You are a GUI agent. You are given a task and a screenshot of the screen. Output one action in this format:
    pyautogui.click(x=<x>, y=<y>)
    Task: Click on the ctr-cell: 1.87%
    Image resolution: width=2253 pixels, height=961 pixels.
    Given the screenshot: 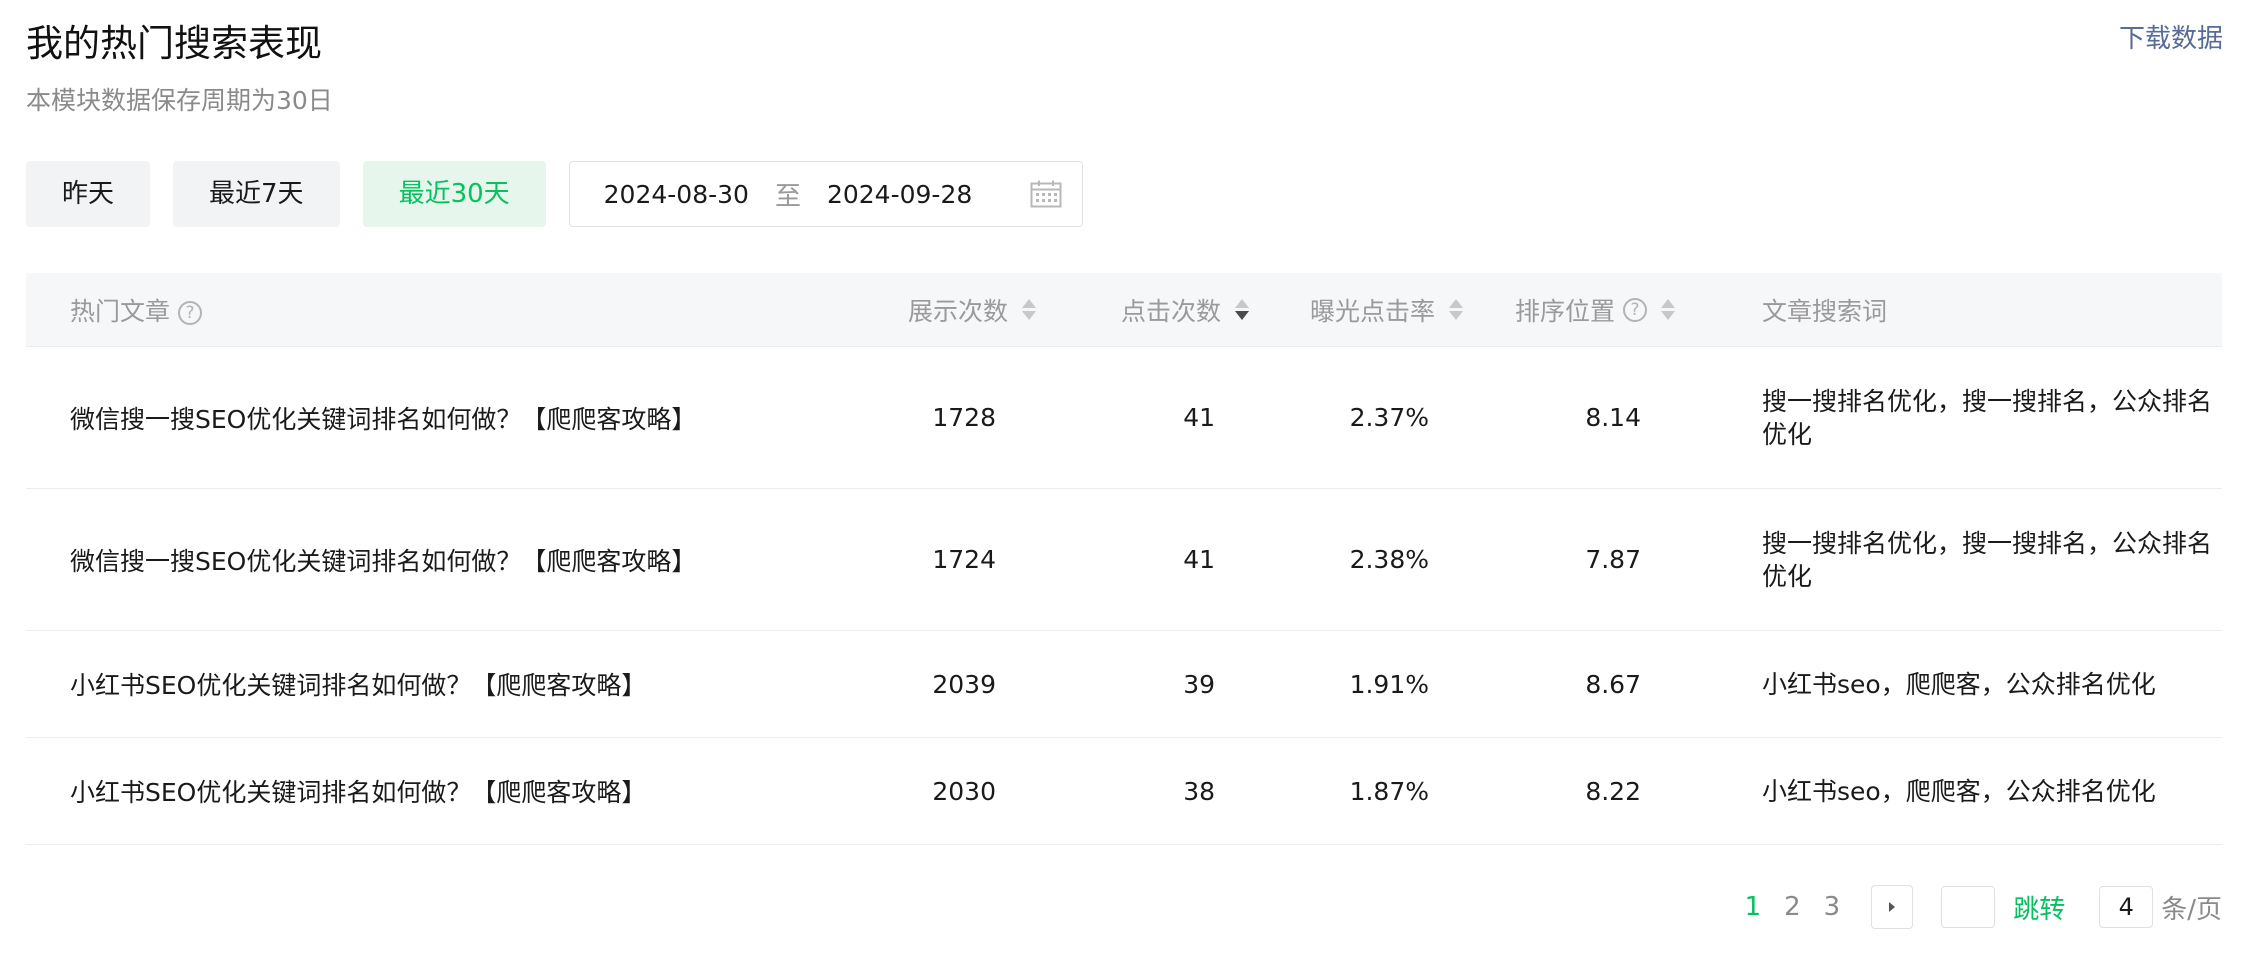 What is the action you would take?
    pyautogui.click(x=1389, y=791)
    